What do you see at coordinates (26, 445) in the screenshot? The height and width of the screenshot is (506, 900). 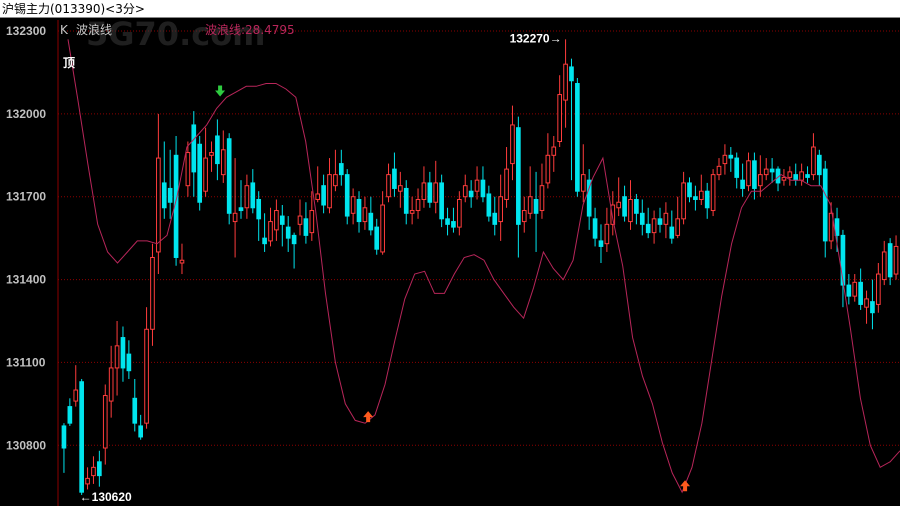 I see `y-tick-label: 130800` at bounding box center [26, 445].